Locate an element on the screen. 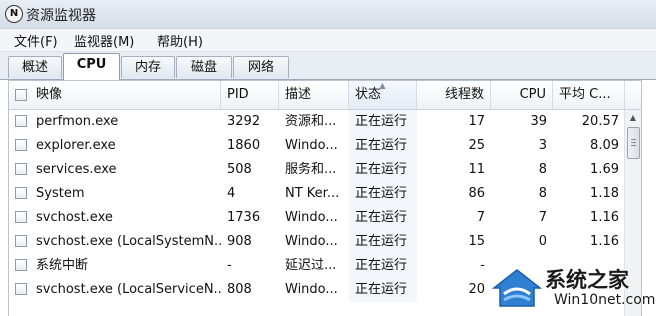 The width and height of the screenshot is (656, 316). column-header-status: ▲ 状态 is located at coordinates (383, 95).